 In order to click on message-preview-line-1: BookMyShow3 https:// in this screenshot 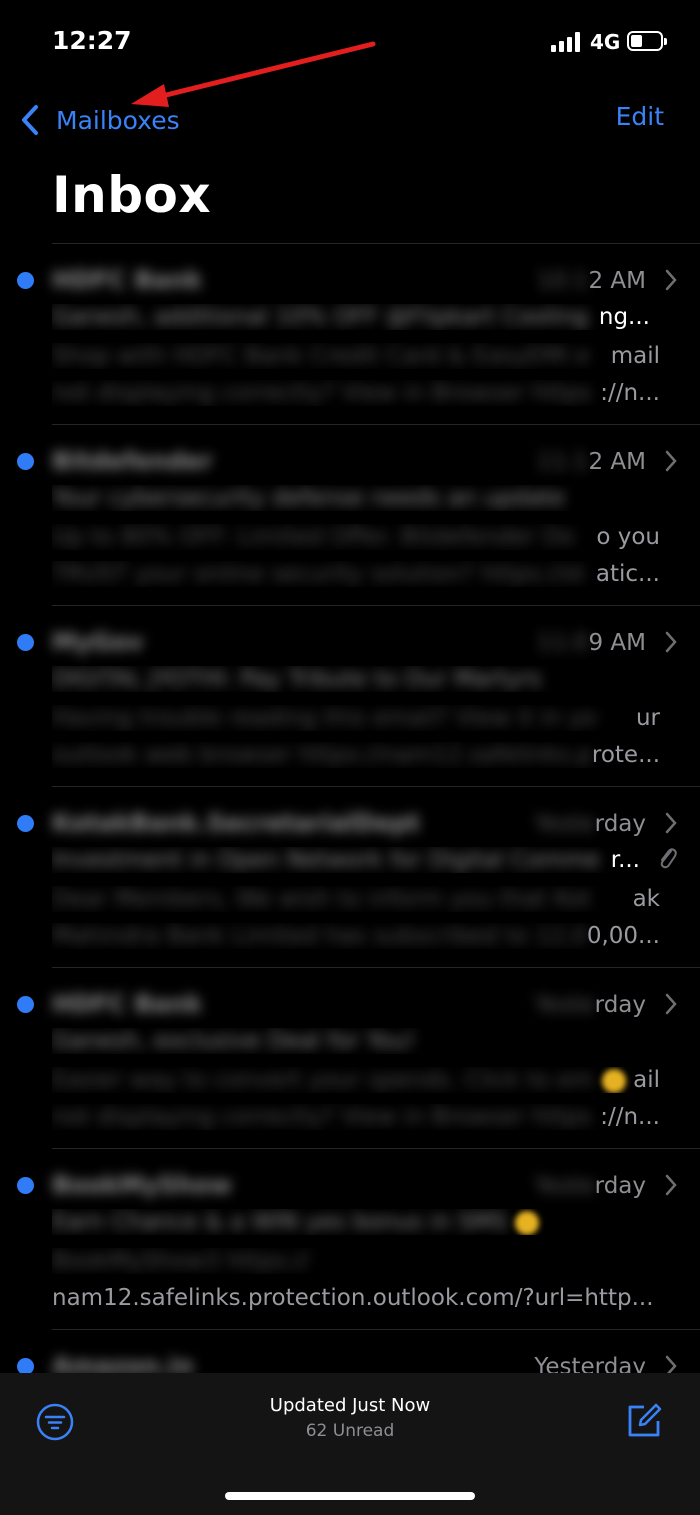, I will do `click(181, 1261)`.